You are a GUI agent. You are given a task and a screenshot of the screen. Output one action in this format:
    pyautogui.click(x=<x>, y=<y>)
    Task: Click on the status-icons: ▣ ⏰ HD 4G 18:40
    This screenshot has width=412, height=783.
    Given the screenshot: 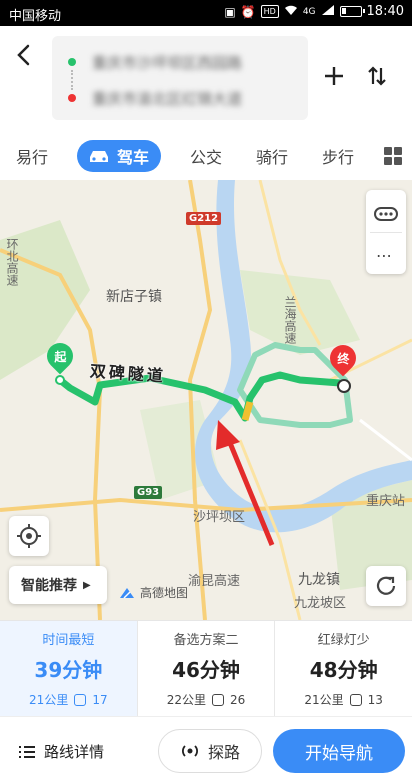 What is the action you would take?
    pyautogui.click(x=314, y=11)
    